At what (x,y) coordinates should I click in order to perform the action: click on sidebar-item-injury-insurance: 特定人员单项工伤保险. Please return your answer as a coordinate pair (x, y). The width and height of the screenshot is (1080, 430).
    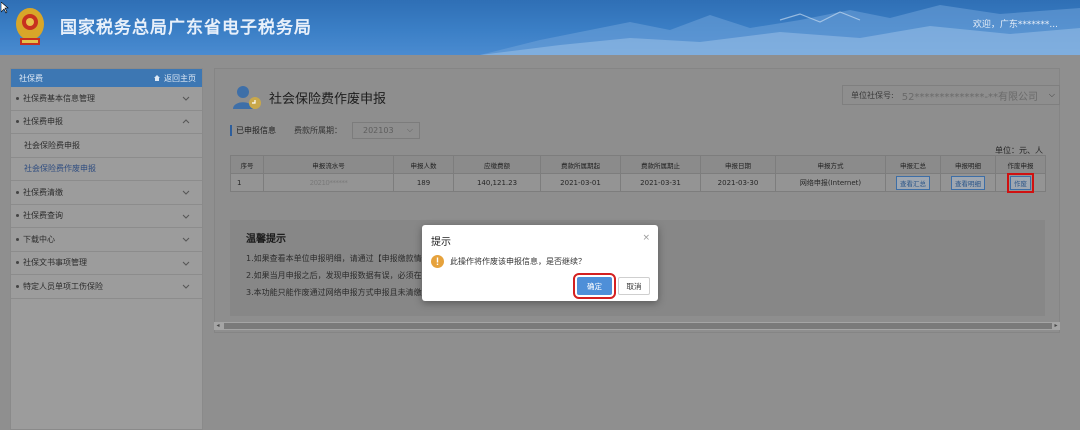
    Looking at the image, I should click on (106, 287).